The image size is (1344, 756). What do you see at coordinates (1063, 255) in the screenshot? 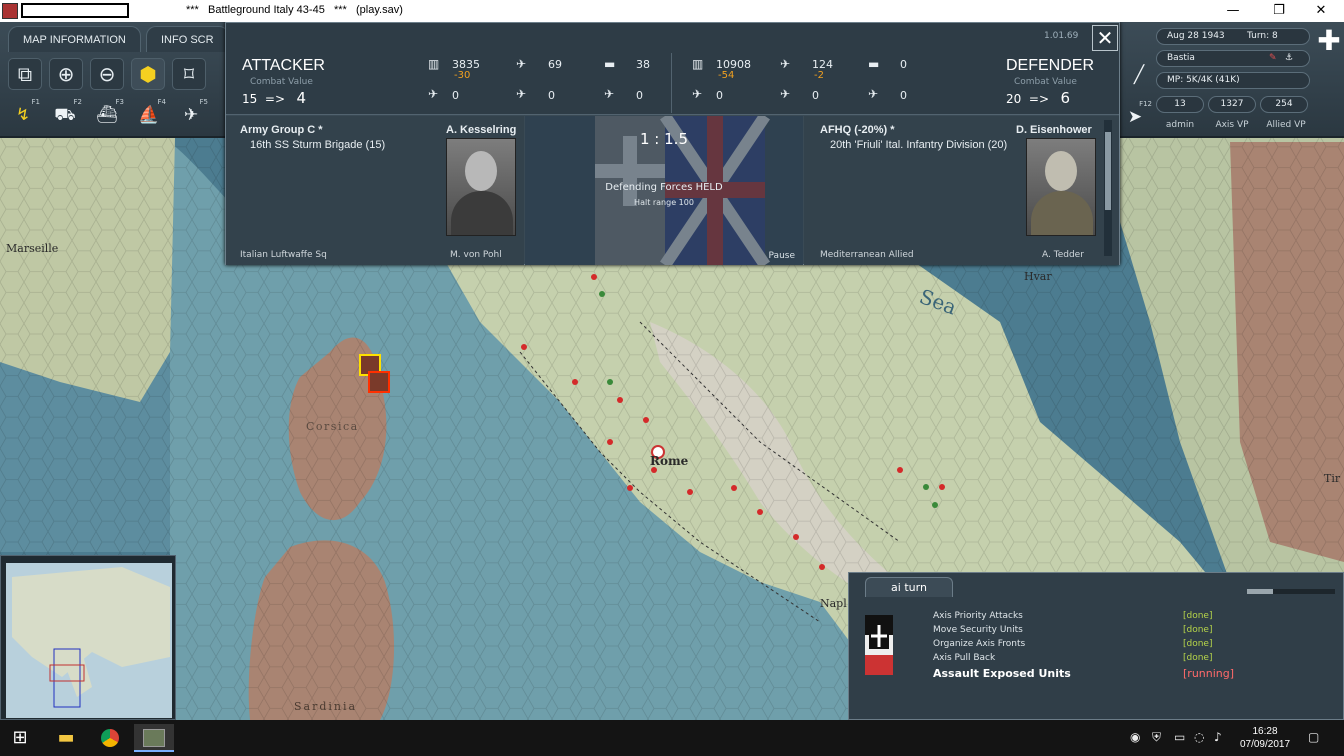
I see `defender-next-commander: A. Tedder` at bounding box center [1063, 255].